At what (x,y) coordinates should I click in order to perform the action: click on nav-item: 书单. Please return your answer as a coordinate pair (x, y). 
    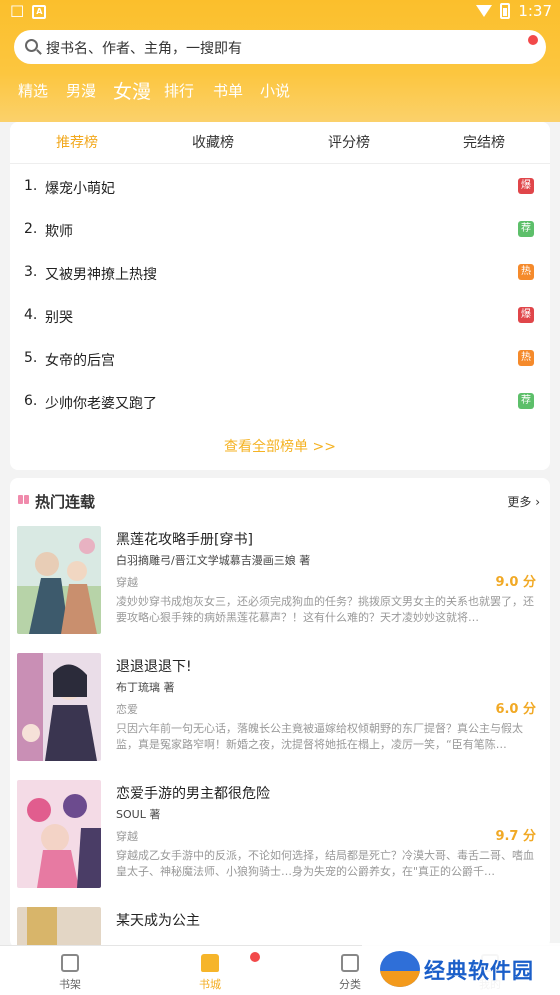
    Looking at the image, I should click on (228, 90).